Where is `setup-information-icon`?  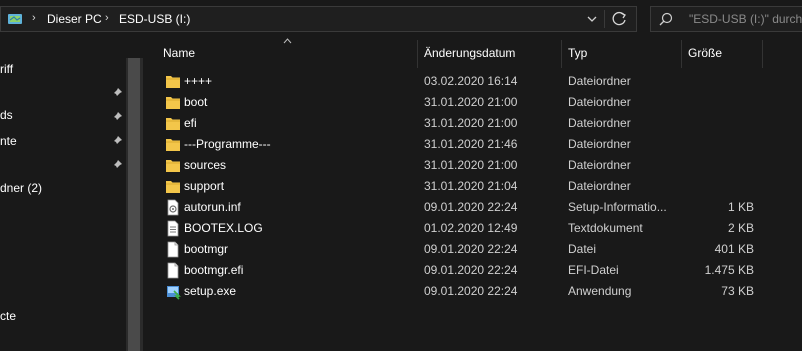
setup-information-icon is located at coordinates (173, 207).